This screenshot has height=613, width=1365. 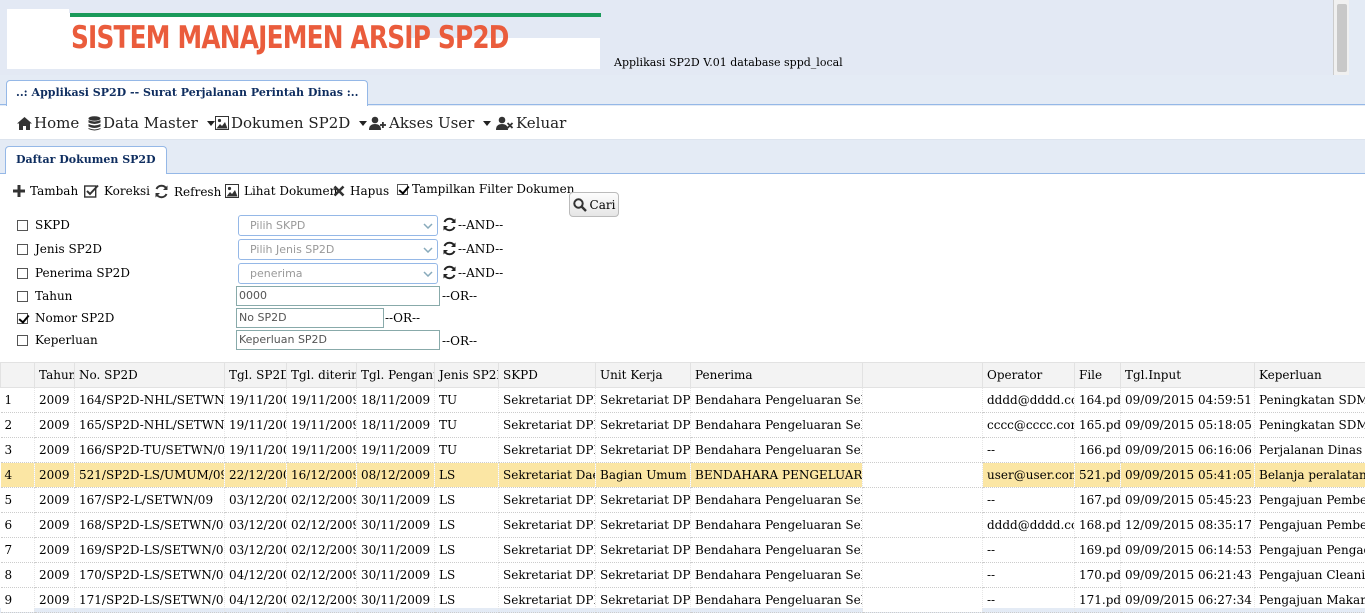 I want to click on filter-toggle-checkbox, so click(x=402, y=189).